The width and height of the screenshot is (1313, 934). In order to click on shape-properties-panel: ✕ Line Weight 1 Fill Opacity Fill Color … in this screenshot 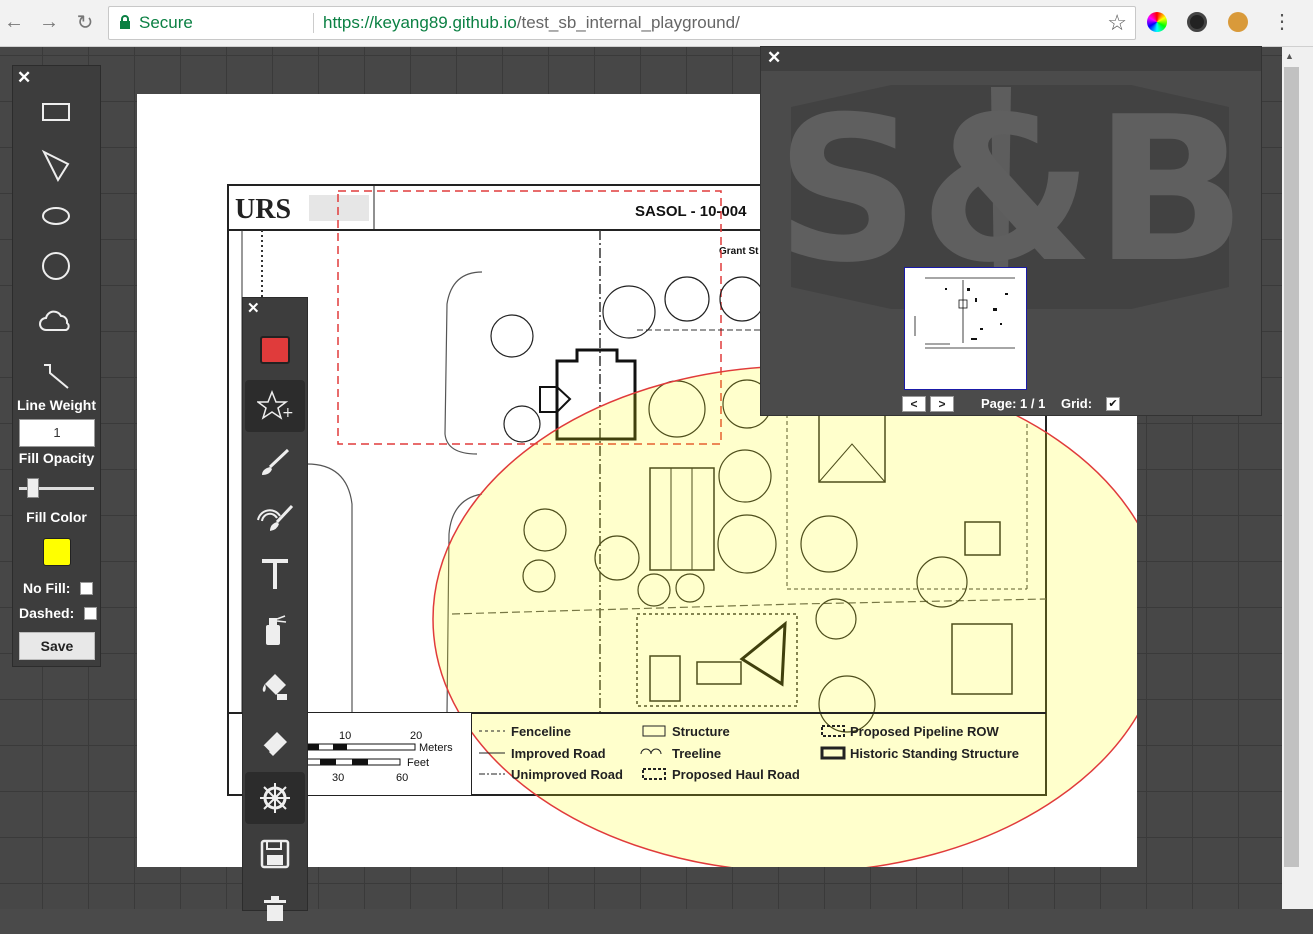, I will do `click(56, 366)`.